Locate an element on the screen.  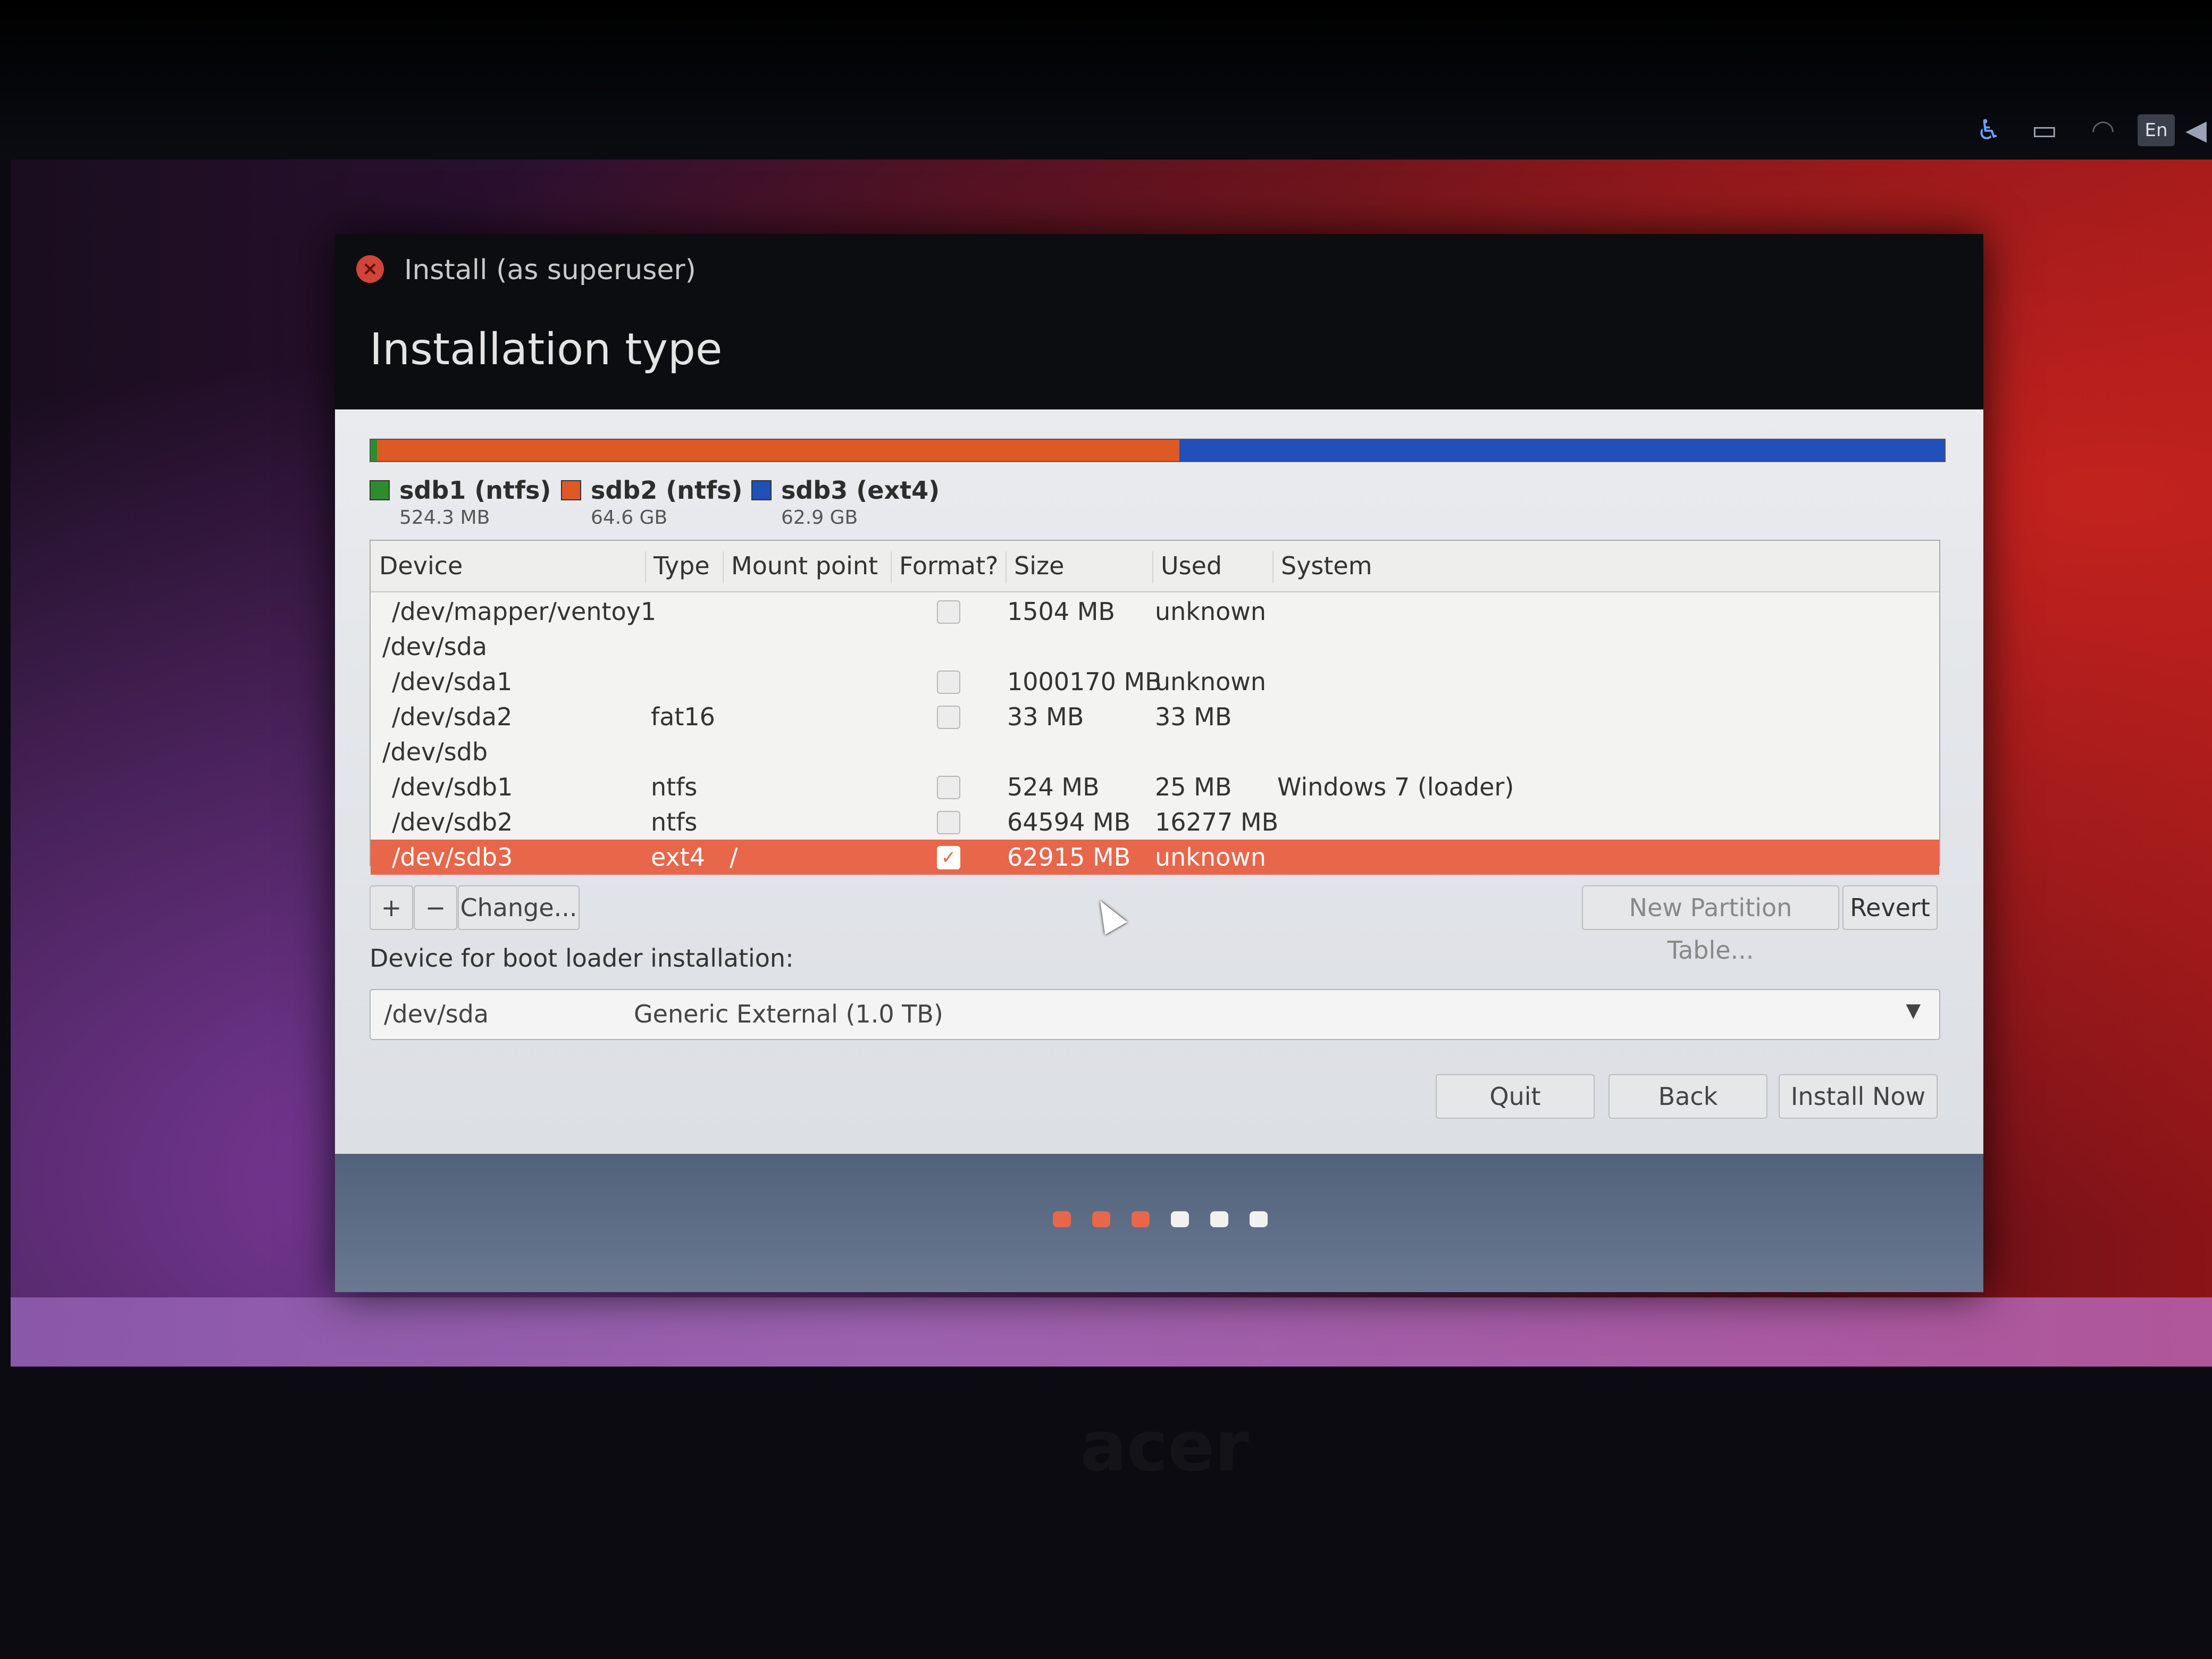
revert-button: Revert is located at coordinates (1890, 907).